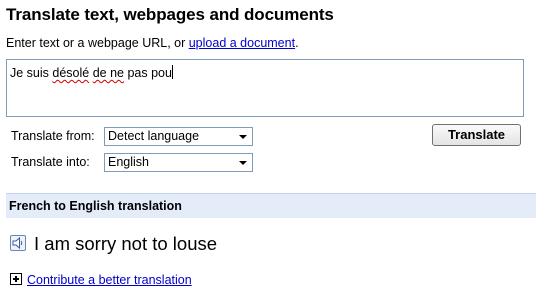 The height and width of the screenshot is (300, 536). What do you see at coordinates (170, 14) in the screenshot?
I see `page-title: Translate text, webpages and documents` at bounding box center [170, 14].